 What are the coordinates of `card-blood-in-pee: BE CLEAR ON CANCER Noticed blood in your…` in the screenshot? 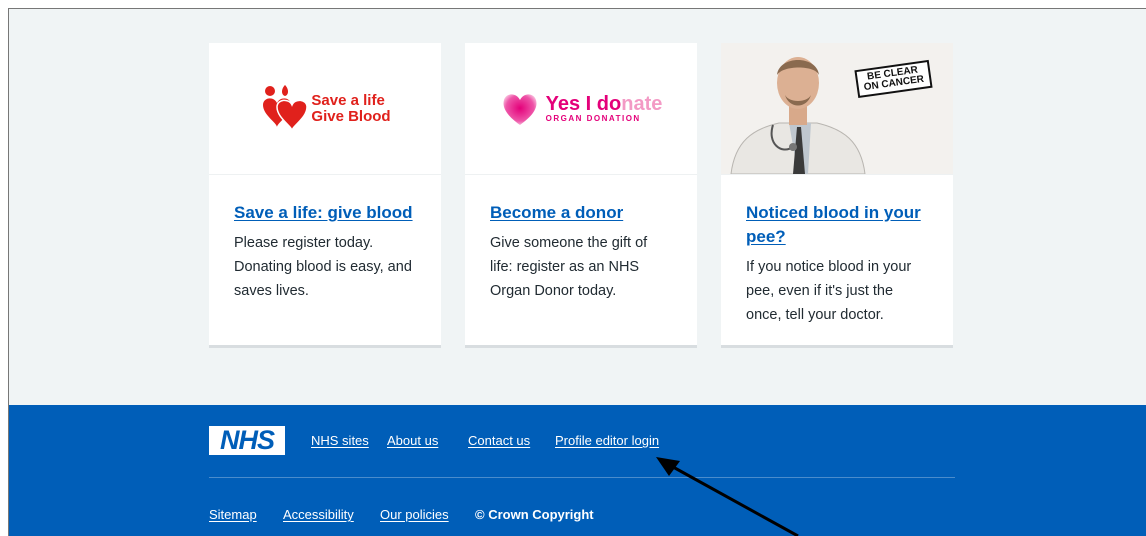 It's located at (837, 195).